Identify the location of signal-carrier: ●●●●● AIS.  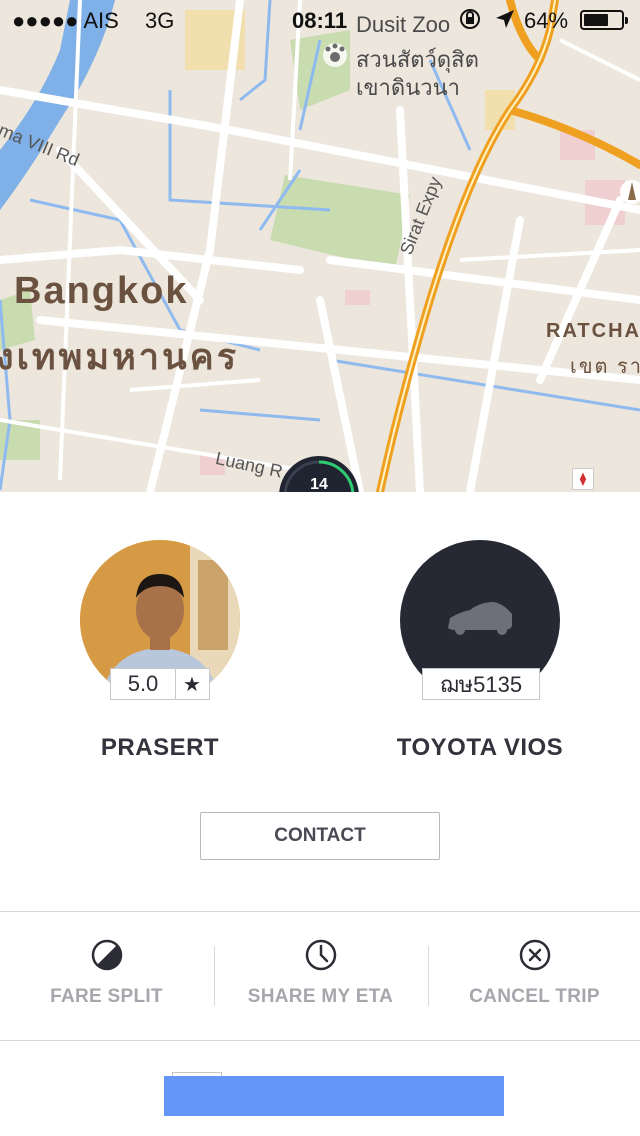
(65, 20).